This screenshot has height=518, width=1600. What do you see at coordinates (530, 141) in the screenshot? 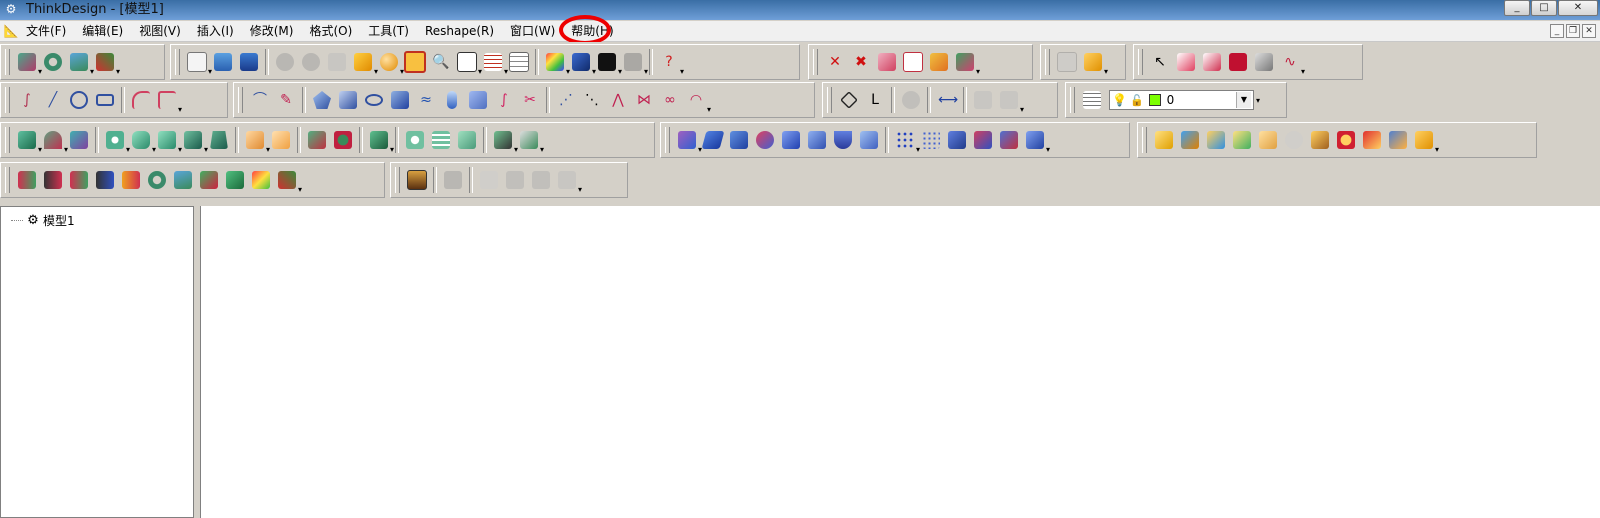
I see `solid-wire-button` at bounding box center [530, 141].